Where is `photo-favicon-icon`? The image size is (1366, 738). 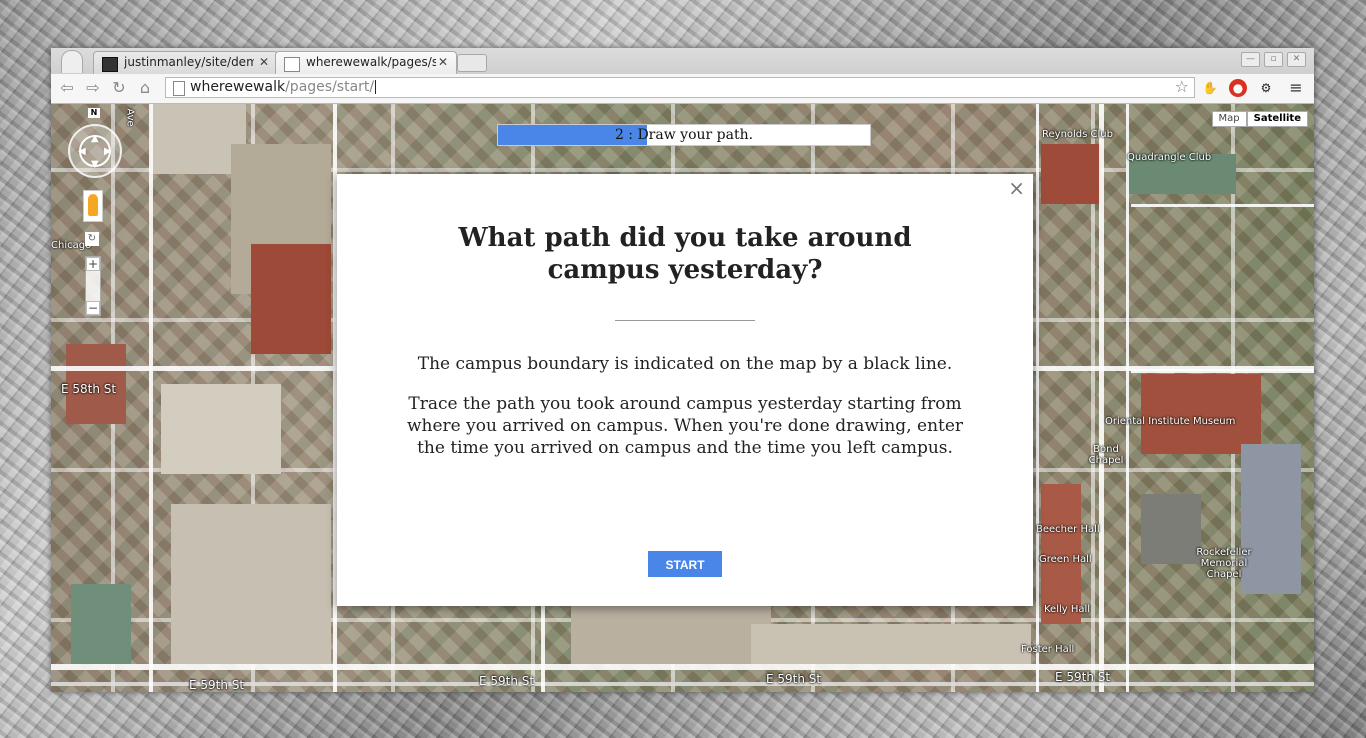
photo-favicon-icon is located at coordinates (110, 64).